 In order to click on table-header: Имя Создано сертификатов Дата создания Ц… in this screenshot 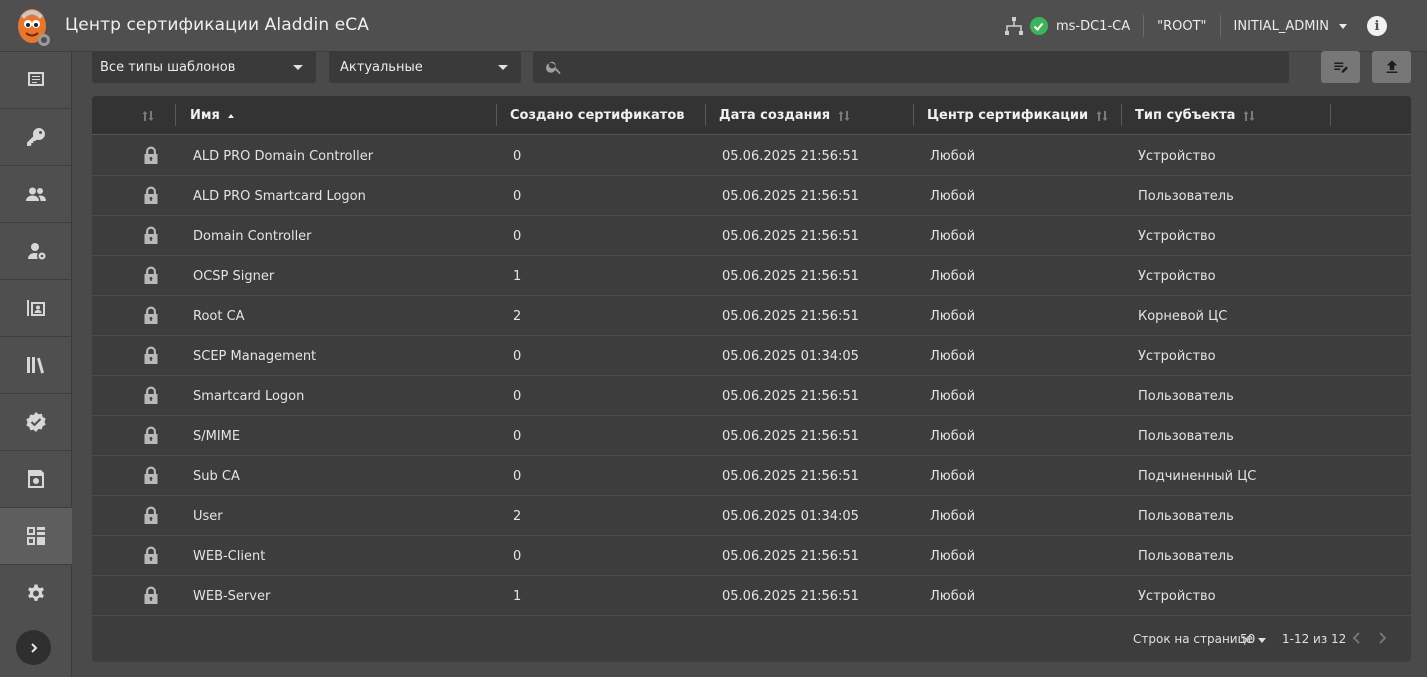, I will do `click(751, 115)`.